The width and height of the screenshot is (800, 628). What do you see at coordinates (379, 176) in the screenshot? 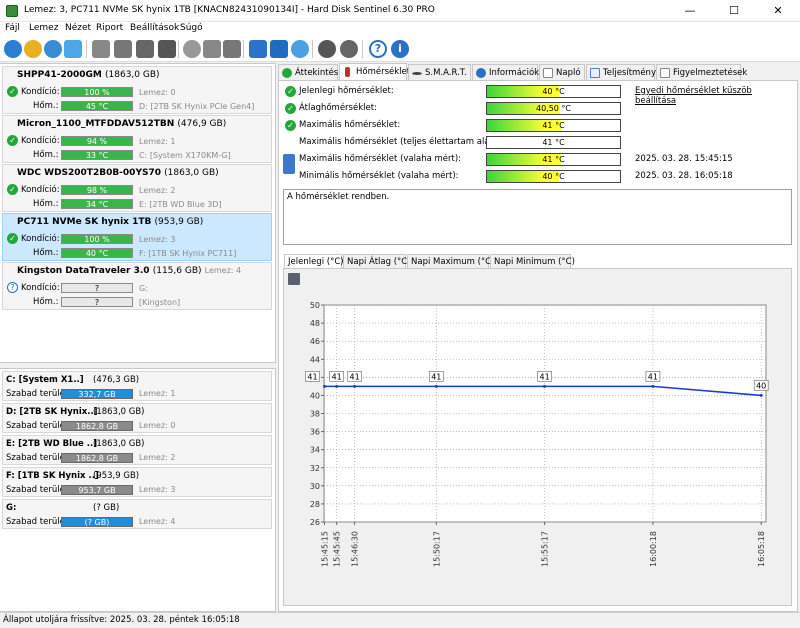
I see `temp-row-label: Minimális hőmérséklet (valaha mért):` at bounding box center [379, 176].